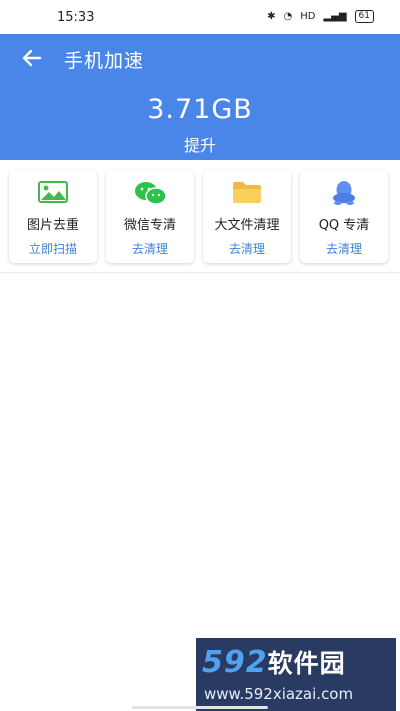 The height and width of the screenshot is (711, 400). I want to click on card-action-link: 立即扫描, so click(53, 248).